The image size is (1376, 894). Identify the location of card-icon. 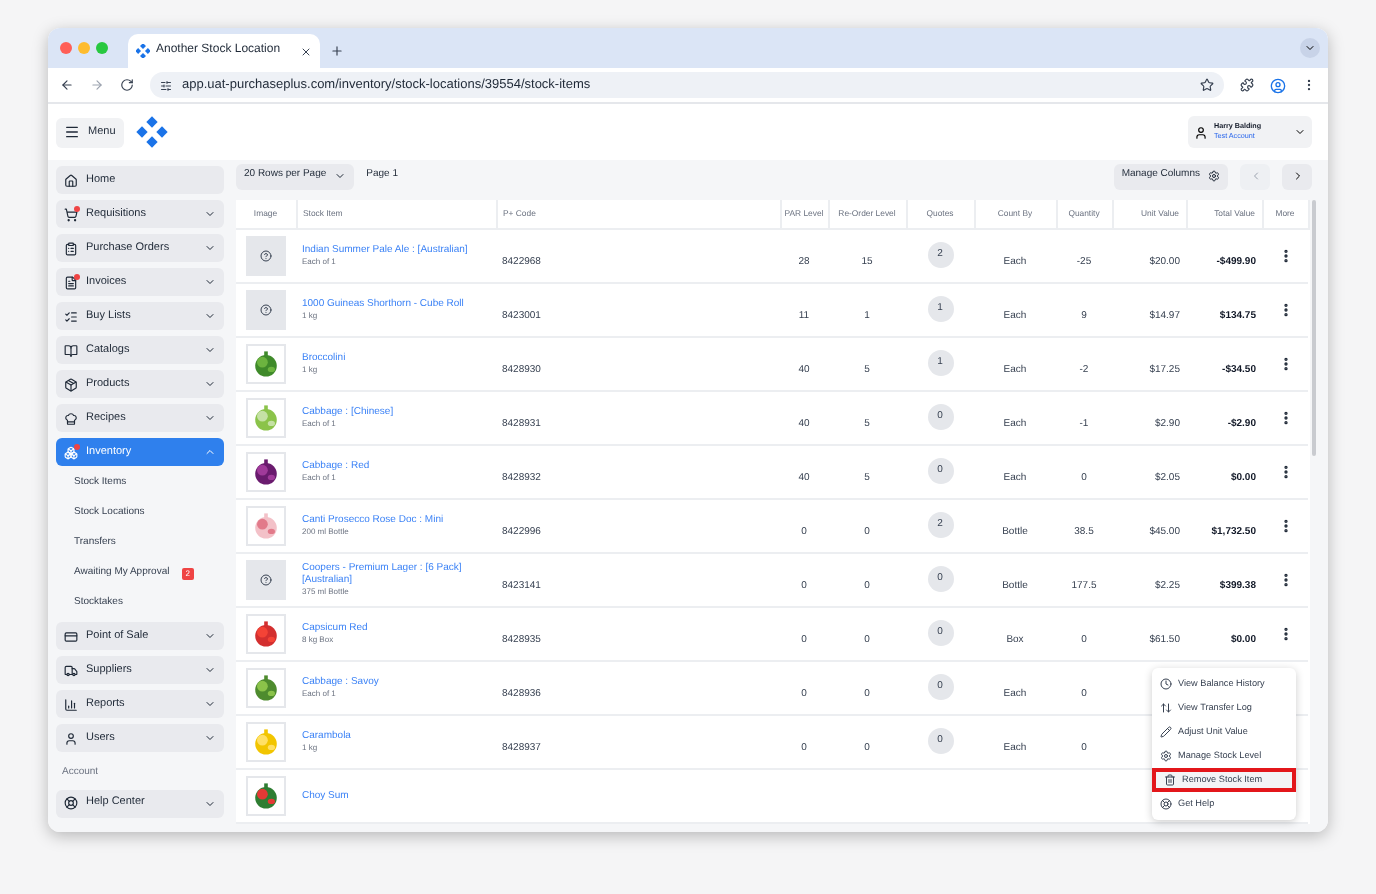
(71, 636).